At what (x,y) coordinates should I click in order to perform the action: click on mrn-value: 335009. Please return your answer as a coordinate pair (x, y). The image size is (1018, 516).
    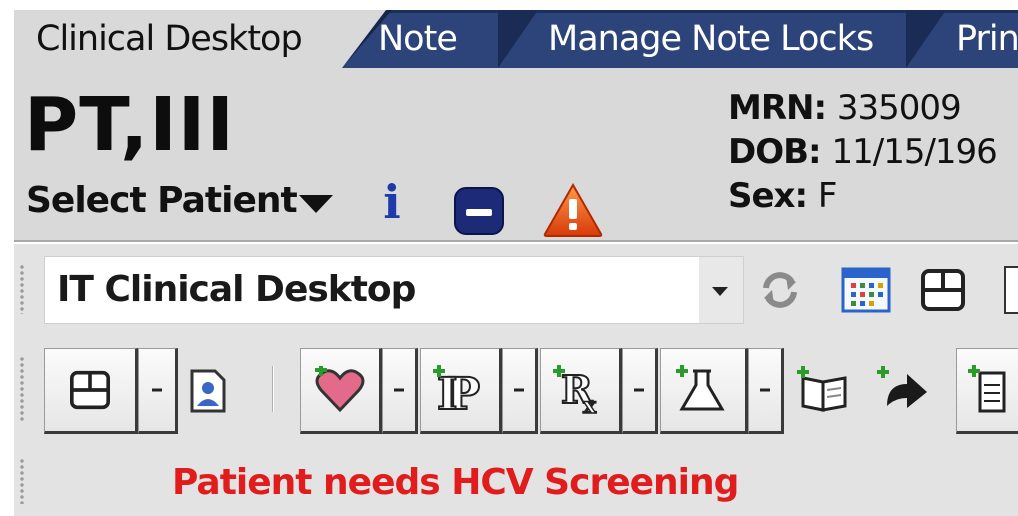
    Looking at the image, I should click on (899, 108).